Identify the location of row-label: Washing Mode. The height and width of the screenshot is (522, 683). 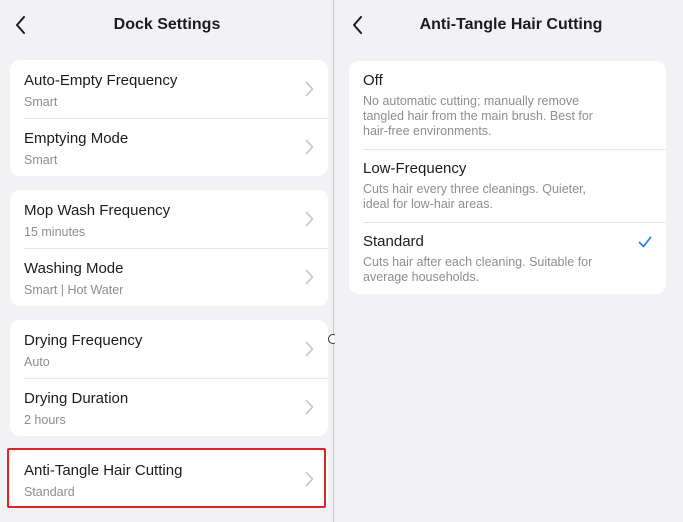
(74, 268).